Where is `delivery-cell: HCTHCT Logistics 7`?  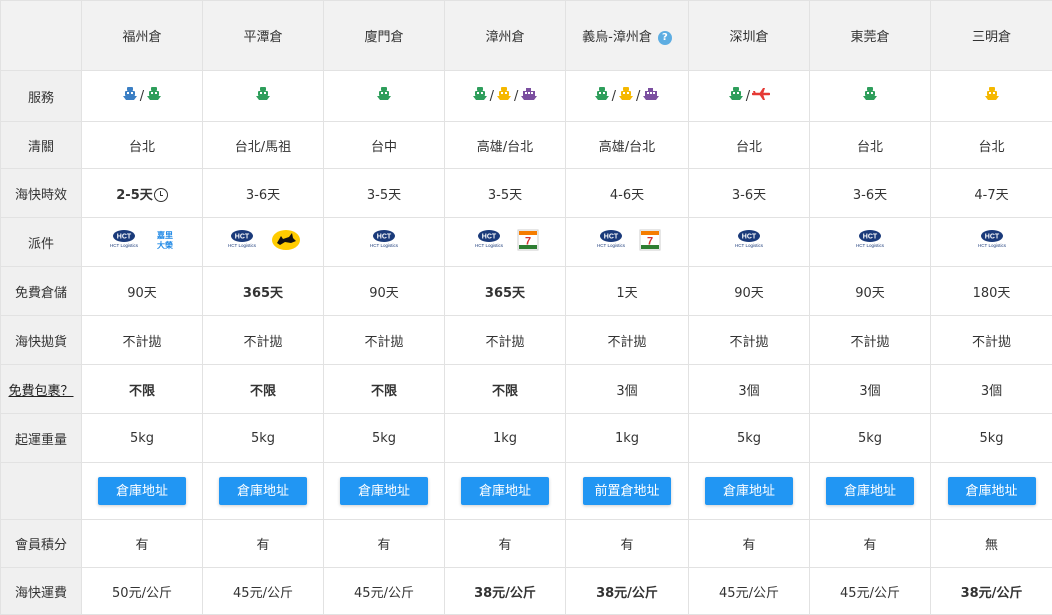 delivery-cell: HCTHCT Logistics 7 is located at coordinates (627, 242).